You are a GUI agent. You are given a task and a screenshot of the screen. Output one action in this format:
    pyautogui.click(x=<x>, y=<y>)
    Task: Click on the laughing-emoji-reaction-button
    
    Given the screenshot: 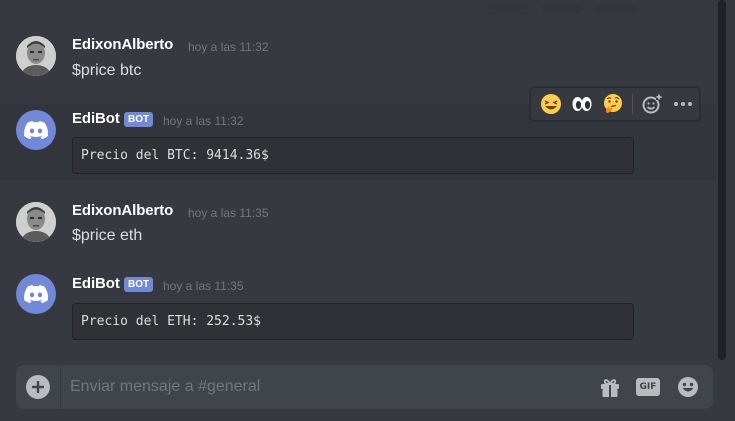 What is the action you would take?
    pyautogui.click(x=550, y=104)
    